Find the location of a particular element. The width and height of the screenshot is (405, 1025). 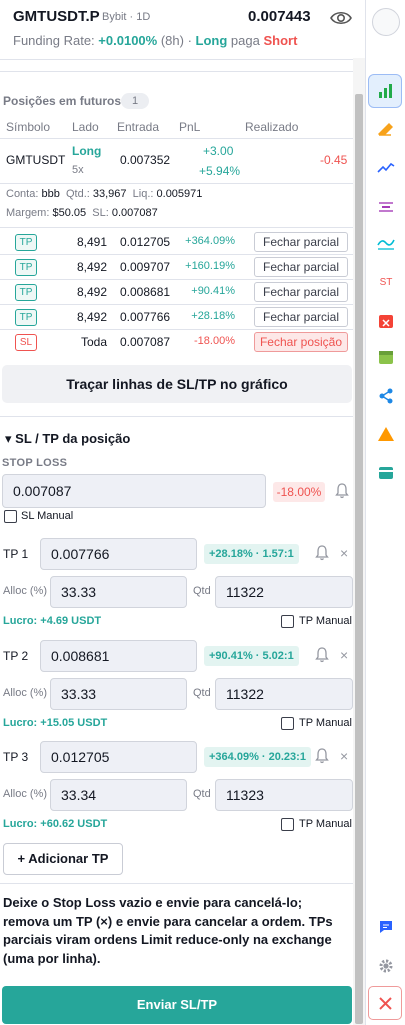

sl-tag: SL is located at coordinates (26, 342).